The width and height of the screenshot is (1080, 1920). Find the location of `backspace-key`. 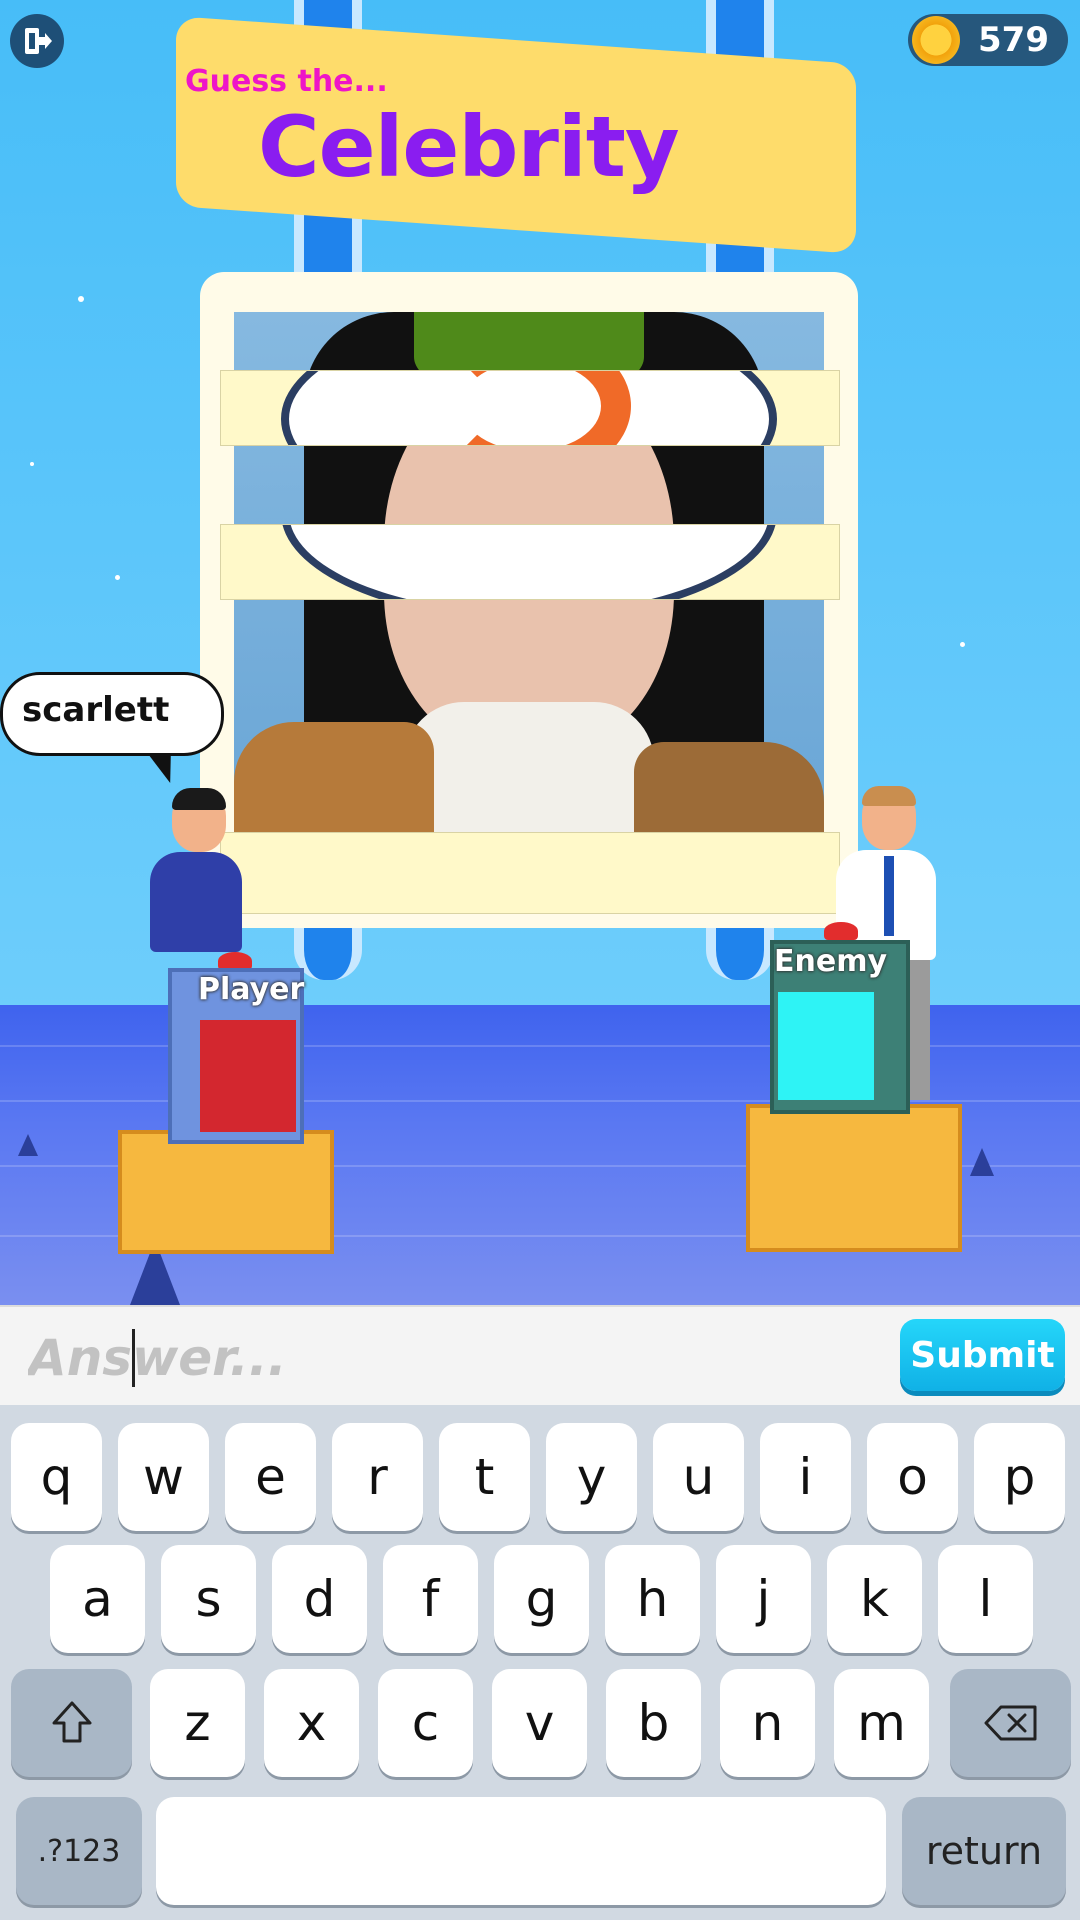

backspace-key is located at coordinates (1010, 1723).